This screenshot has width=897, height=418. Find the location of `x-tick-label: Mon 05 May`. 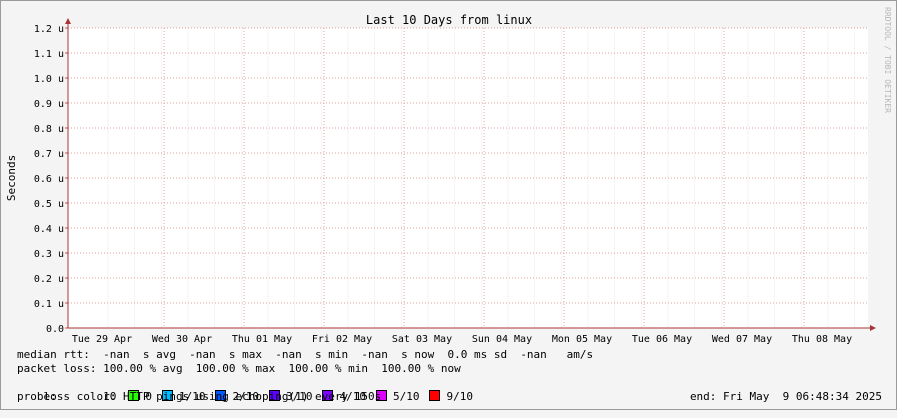

x-tick-label: Mon 05 May is located at coordinates (582, 339).